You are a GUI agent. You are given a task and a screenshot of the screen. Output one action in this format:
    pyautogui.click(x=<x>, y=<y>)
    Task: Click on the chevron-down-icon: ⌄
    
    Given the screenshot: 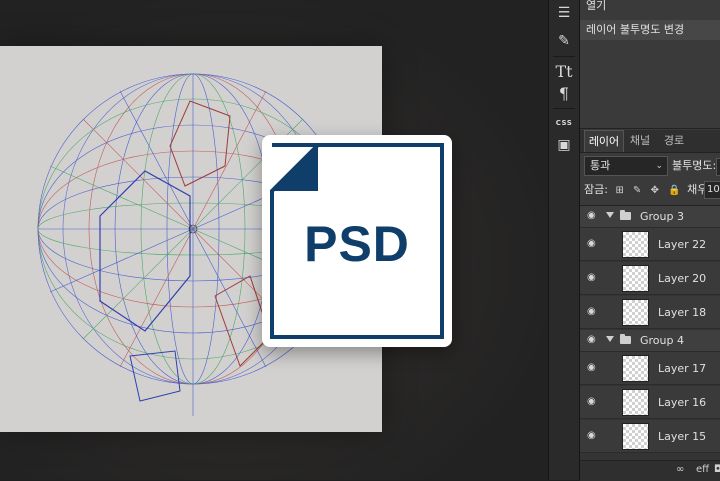 What is the action you would take?
    pyautogui.click(x=659, y=166)
    